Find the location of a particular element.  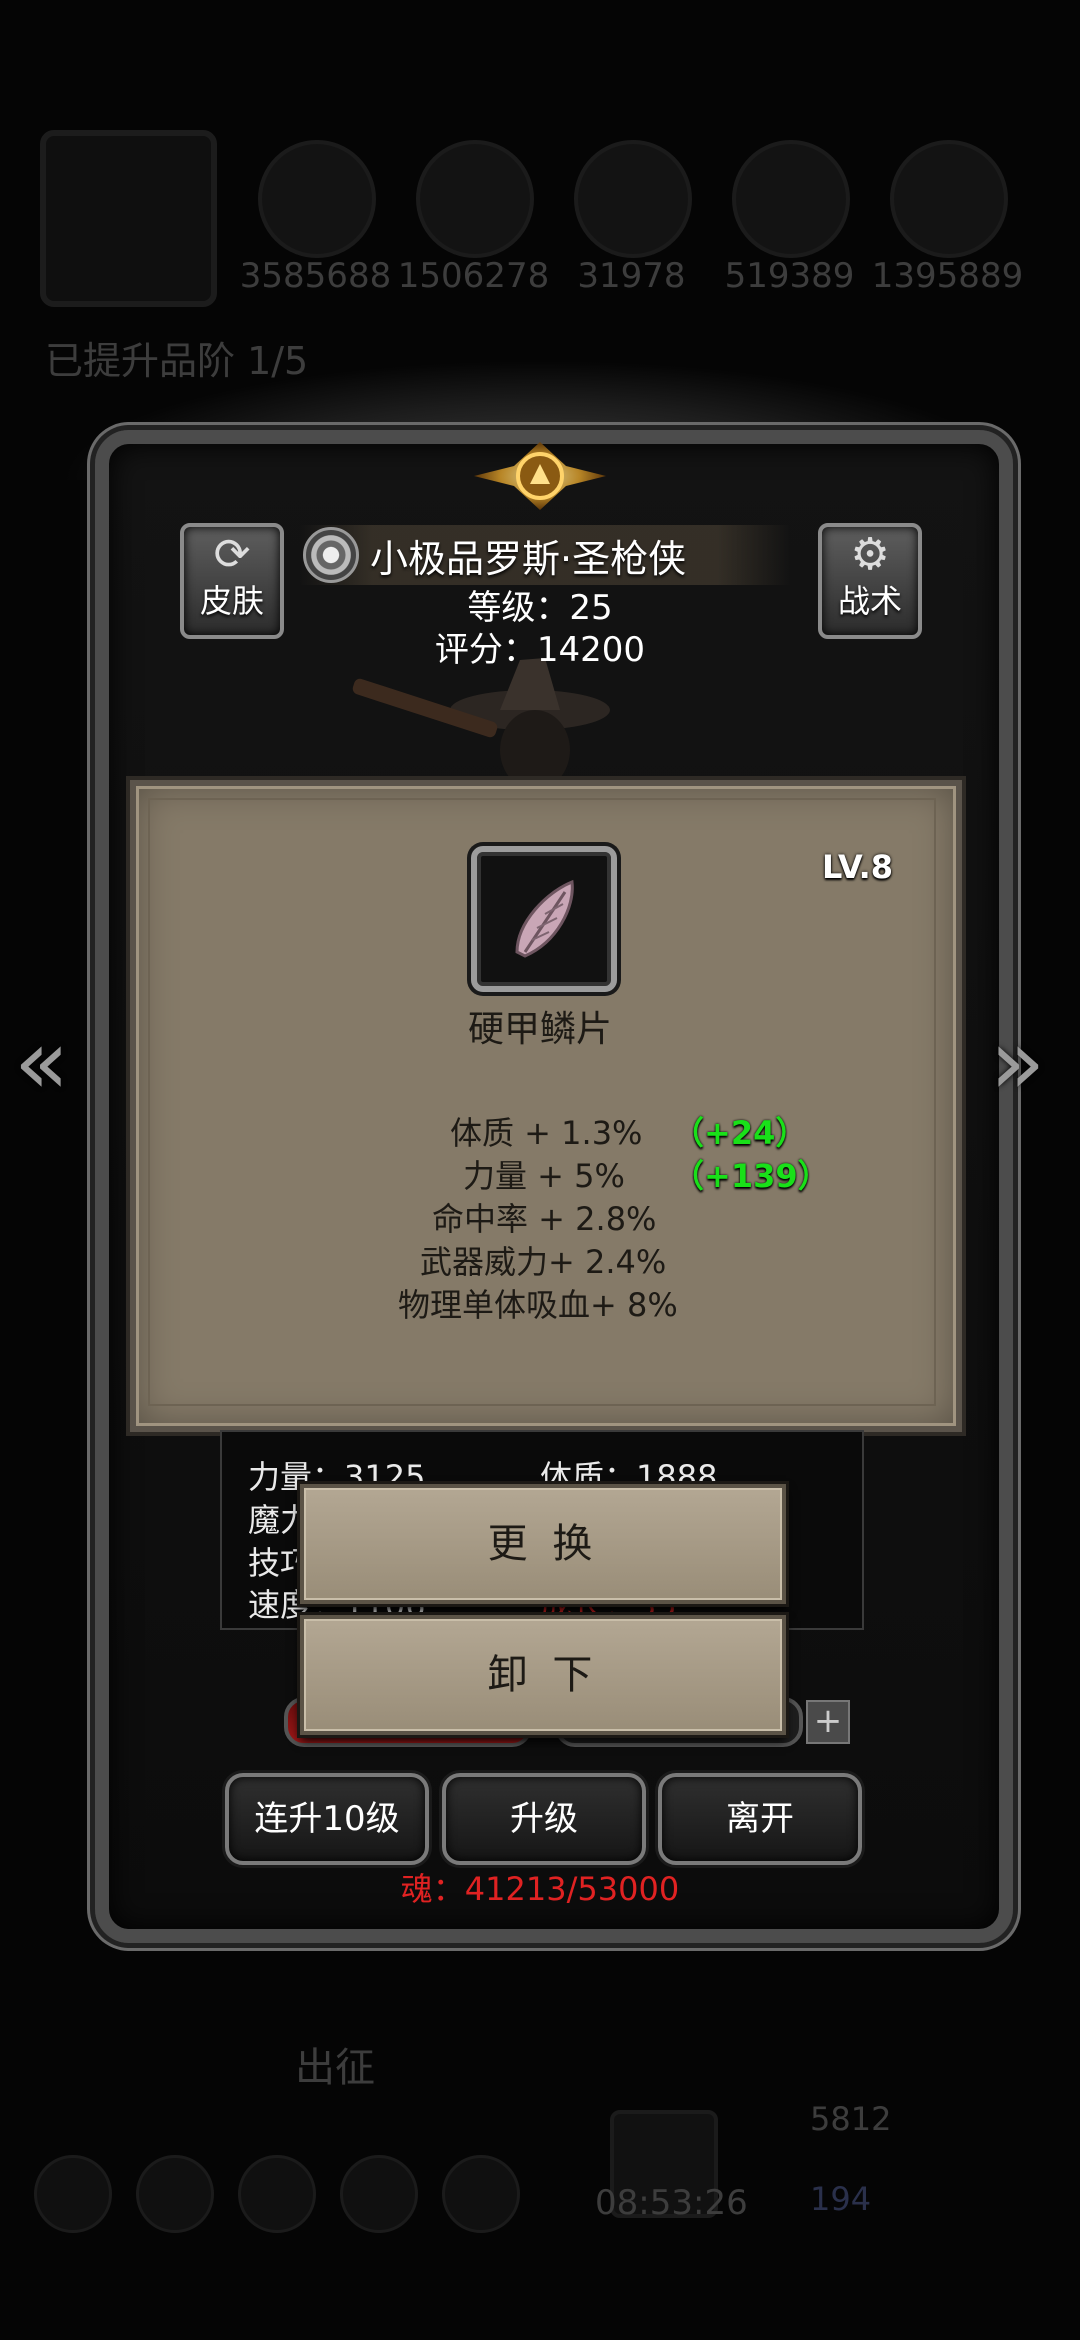

resource-value: 519389 is located at coordinates (789, 276).